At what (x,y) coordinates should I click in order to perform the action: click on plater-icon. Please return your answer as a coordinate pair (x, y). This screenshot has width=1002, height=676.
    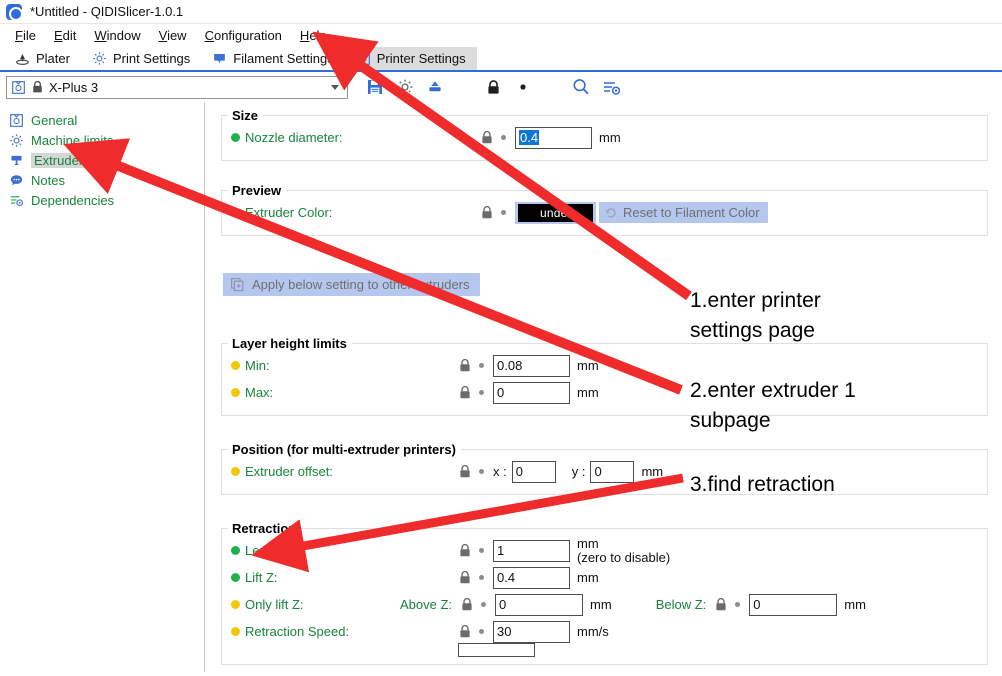
    Looking at the image, I should click on (22, 59).